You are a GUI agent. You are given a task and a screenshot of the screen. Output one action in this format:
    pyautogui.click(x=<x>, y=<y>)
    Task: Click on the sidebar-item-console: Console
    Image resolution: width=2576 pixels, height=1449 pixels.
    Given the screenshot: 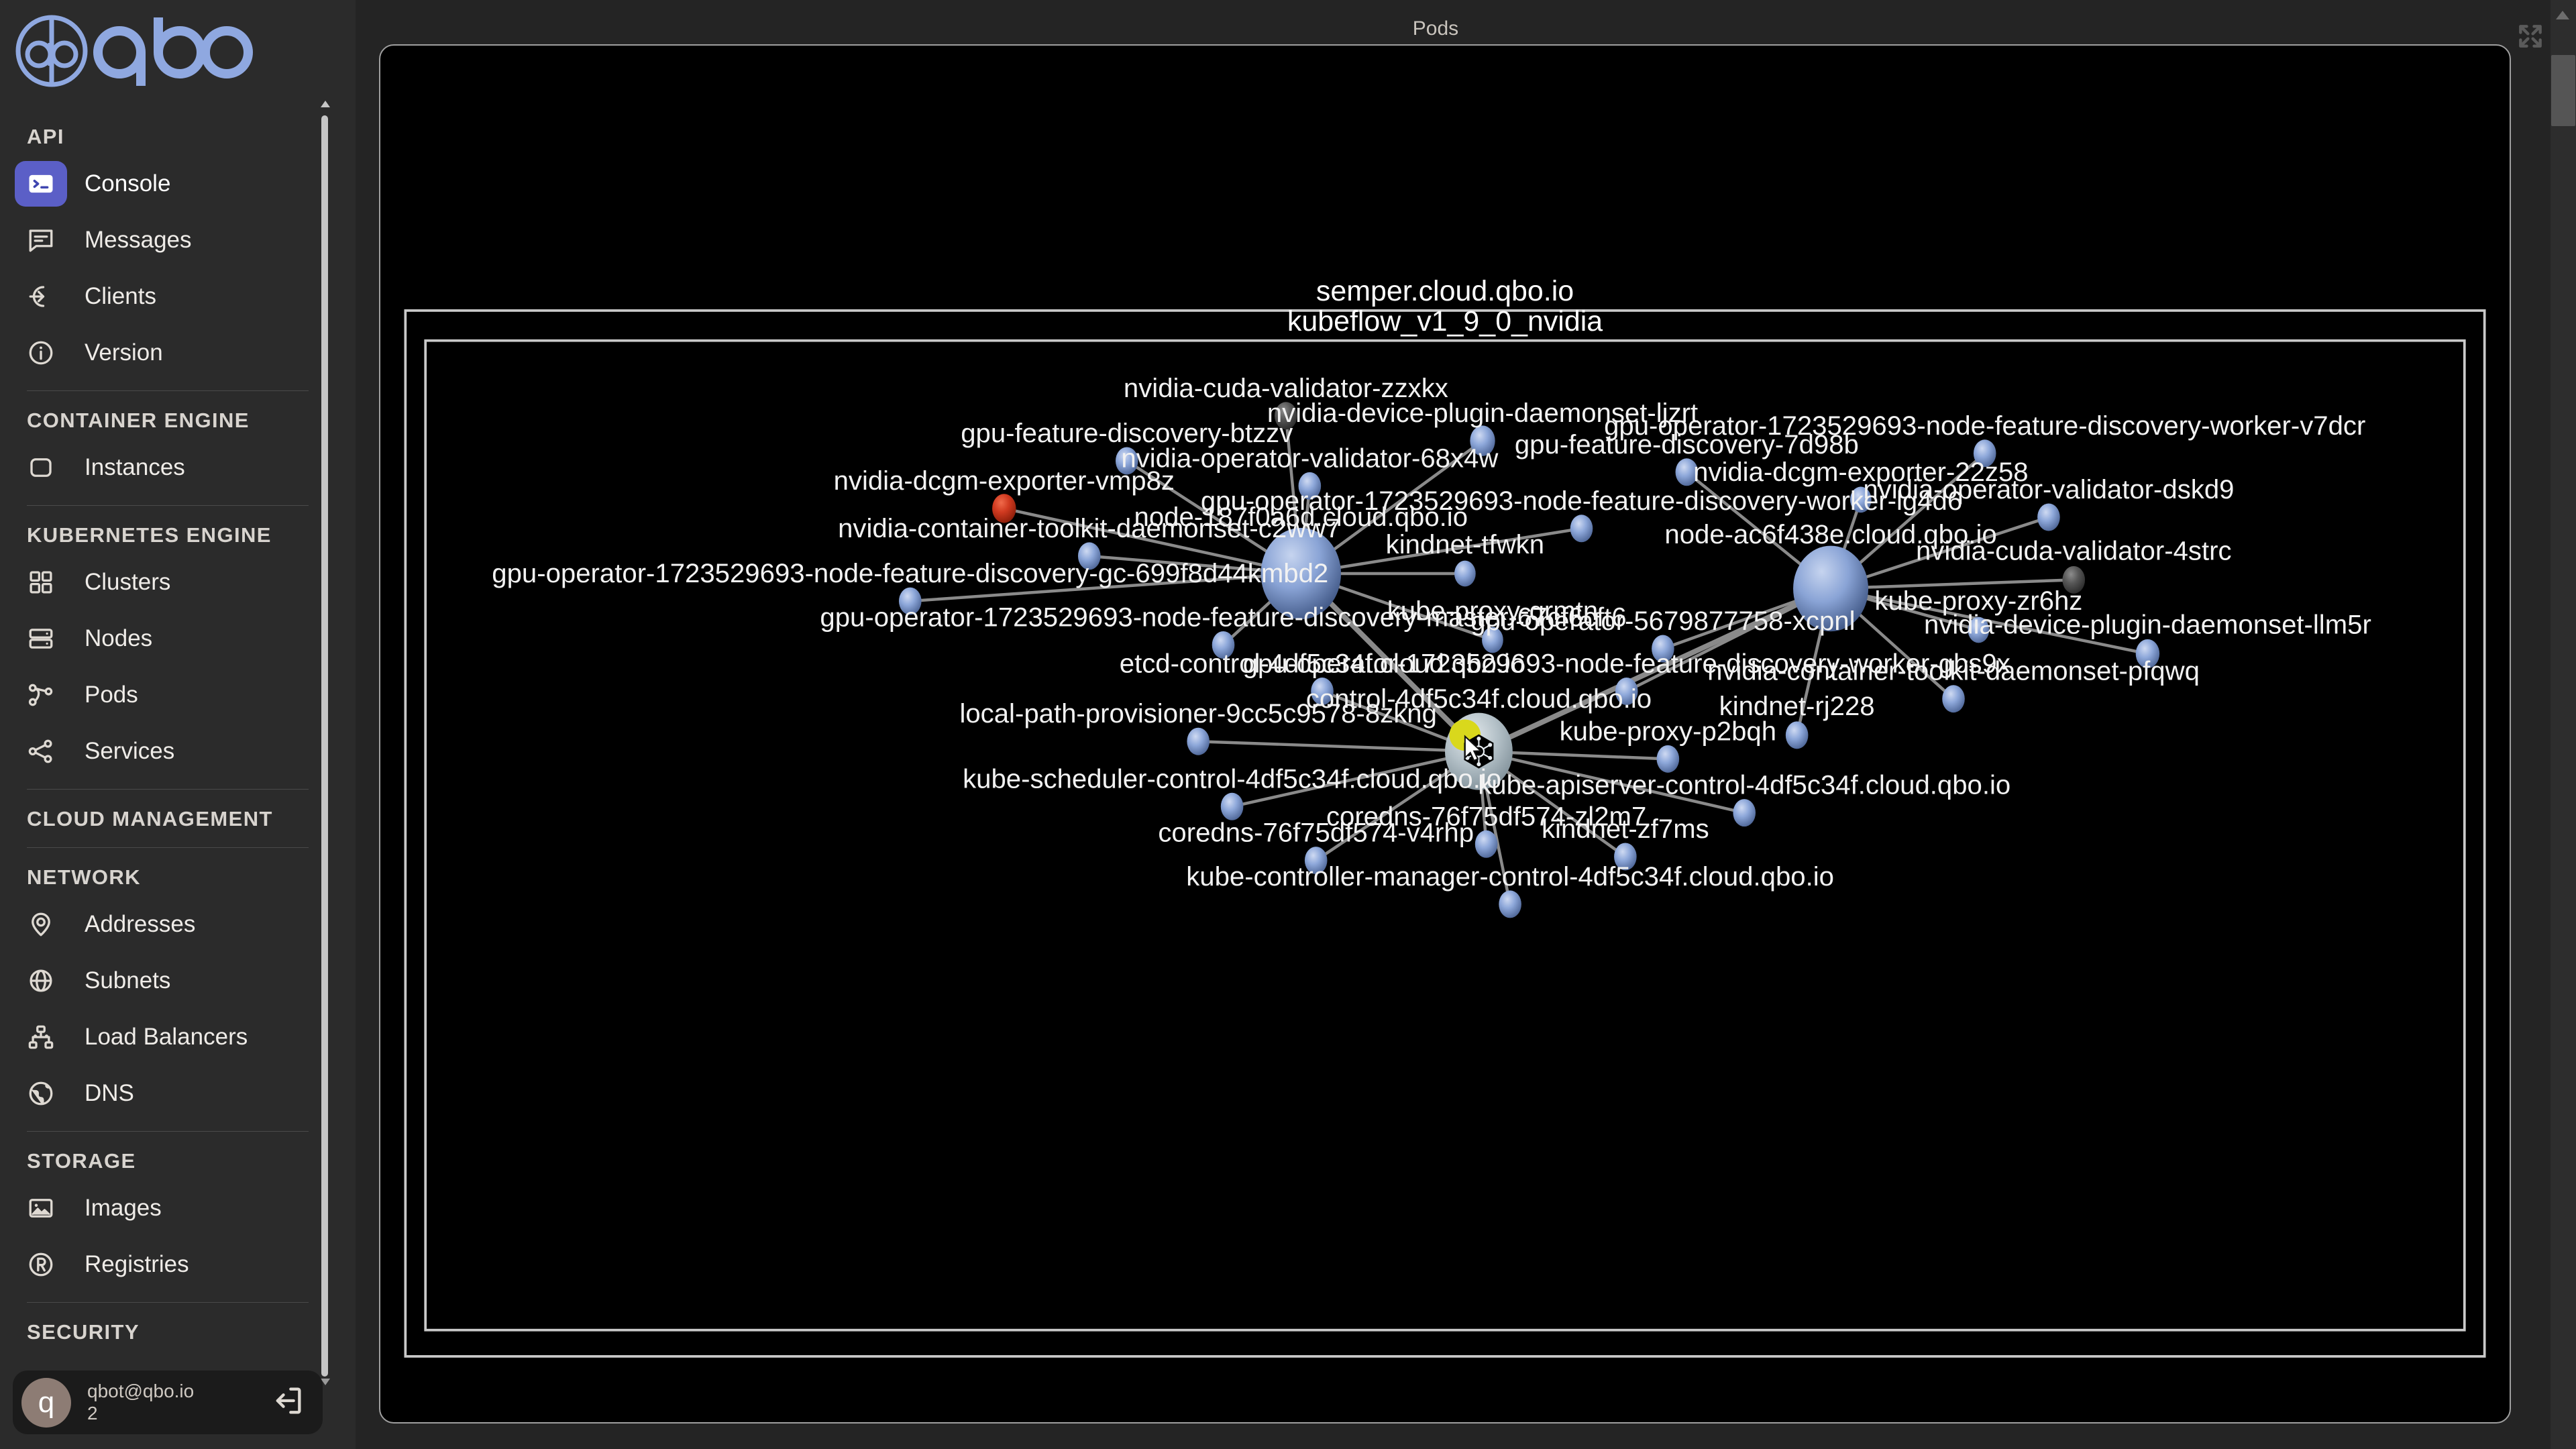 What is the action you would take?
    pyautogui.click(x=167, y=184)
    